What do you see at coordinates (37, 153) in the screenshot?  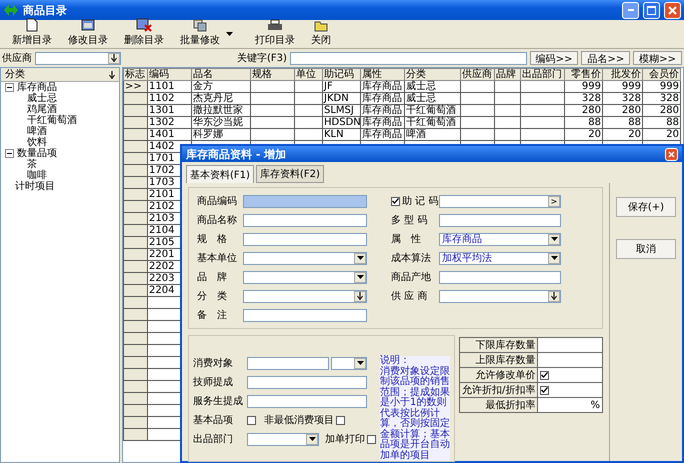 I see `tree-item: 数量品项` at bounding box center [37, 153].